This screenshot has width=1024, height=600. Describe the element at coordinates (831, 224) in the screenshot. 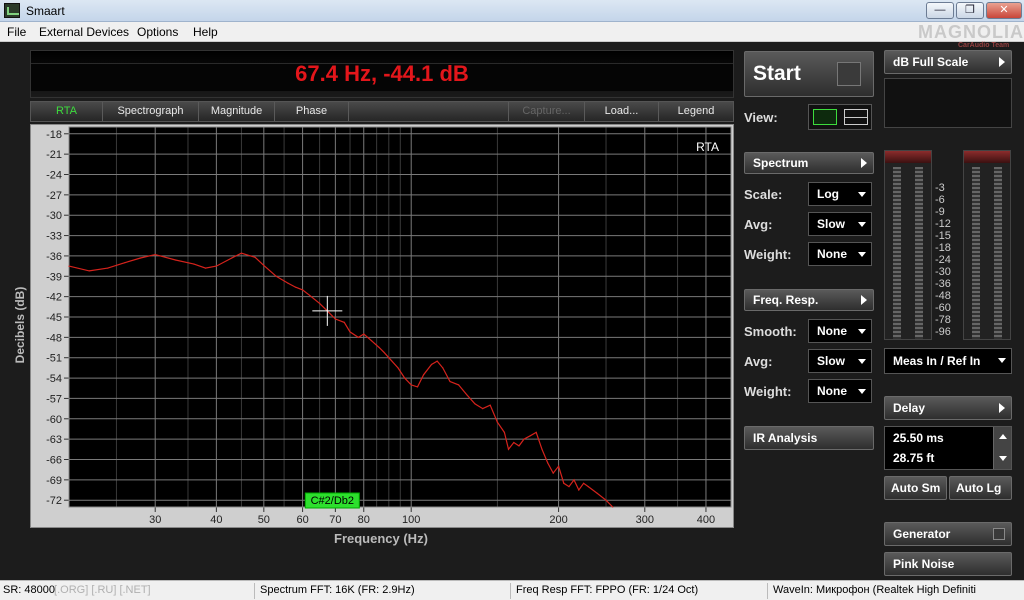

I see `avg-value: Slow` at that location.